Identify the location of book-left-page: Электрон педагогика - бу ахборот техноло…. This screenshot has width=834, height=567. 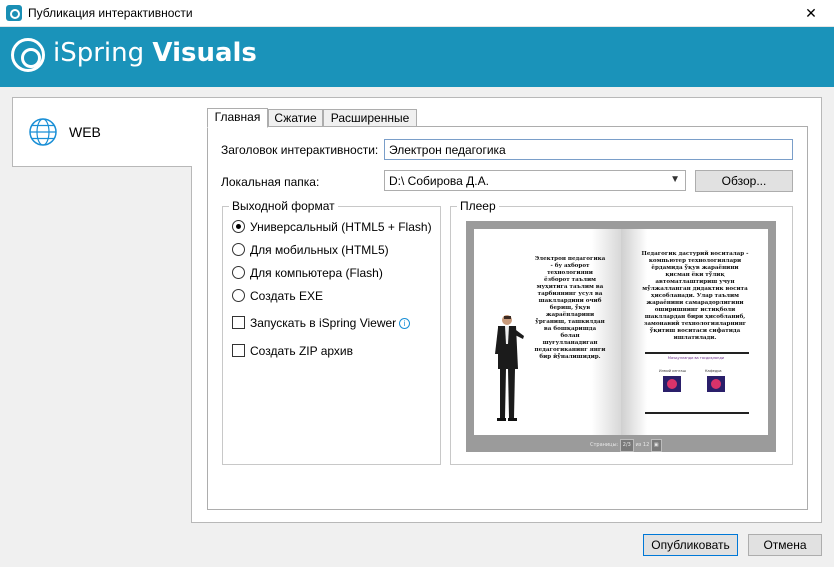
(547, 332).